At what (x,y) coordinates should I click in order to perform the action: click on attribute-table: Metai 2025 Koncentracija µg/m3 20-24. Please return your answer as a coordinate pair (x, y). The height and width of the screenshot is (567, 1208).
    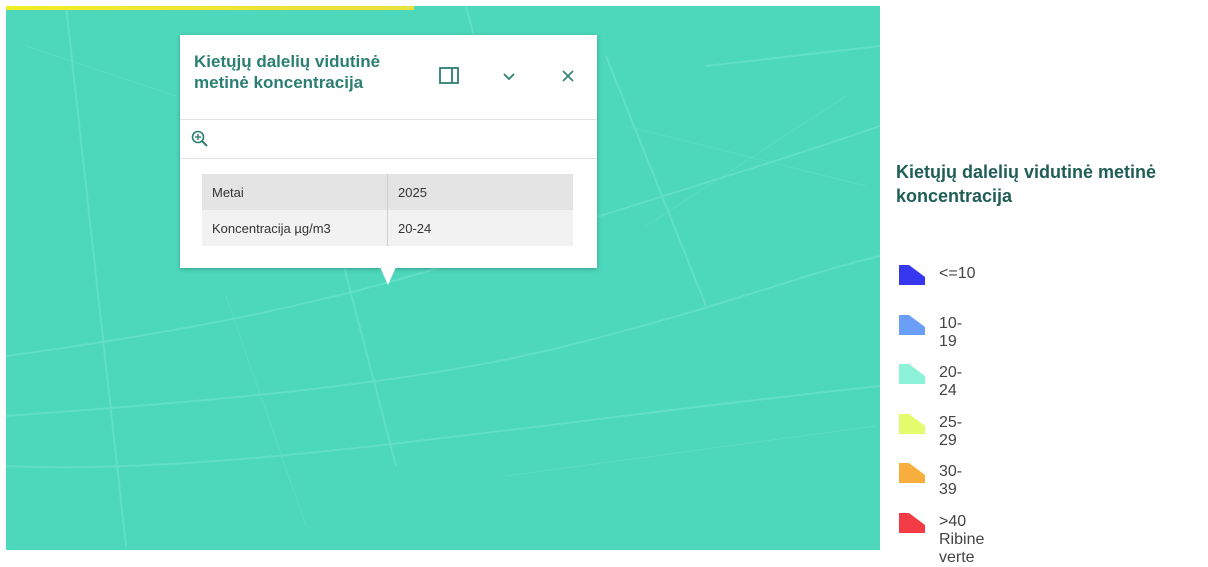
    Looking at the image, I should click on (387, 210).